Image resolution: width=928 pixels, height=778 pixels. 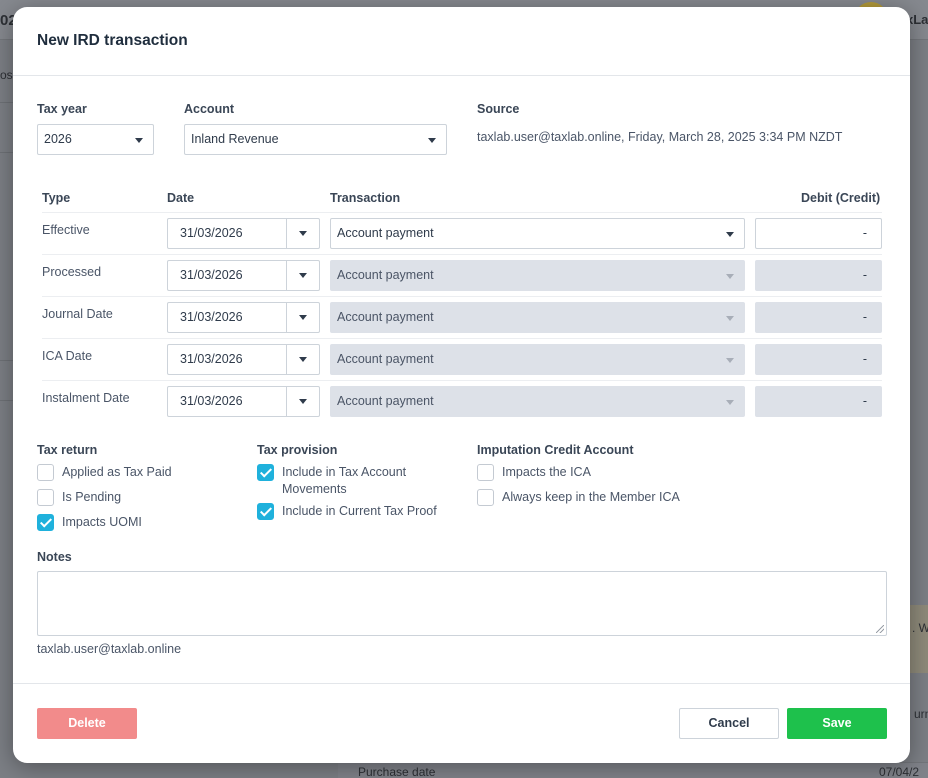 I want to click on row-type-ica-date: ICA Date, so click(x=67, y=356).